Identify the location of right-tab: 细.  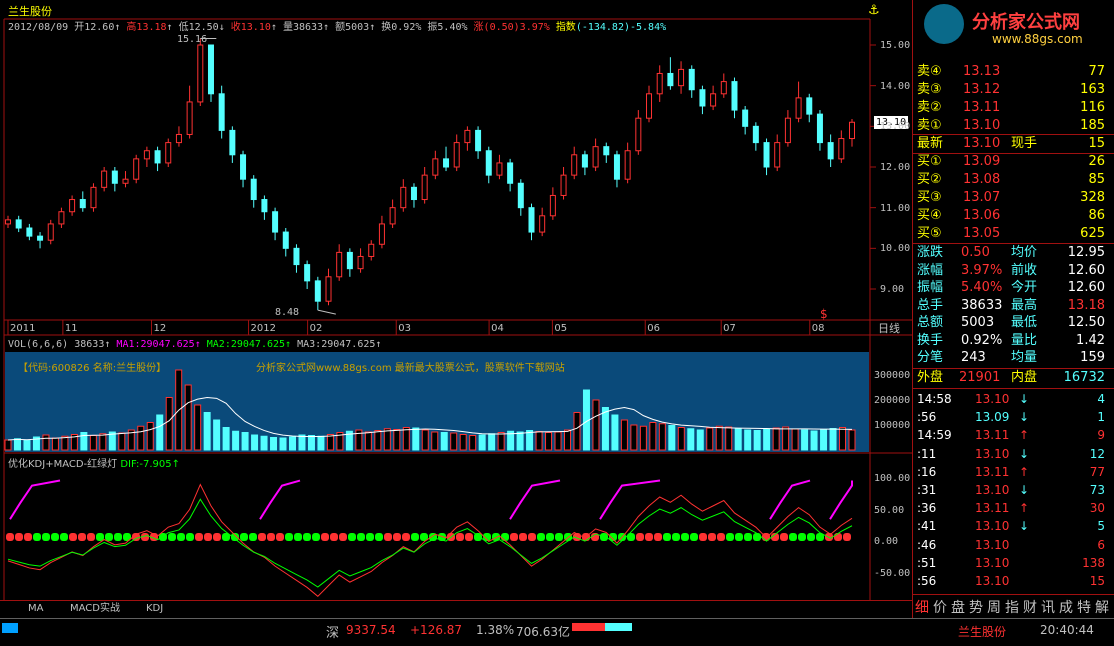
(922, 607).